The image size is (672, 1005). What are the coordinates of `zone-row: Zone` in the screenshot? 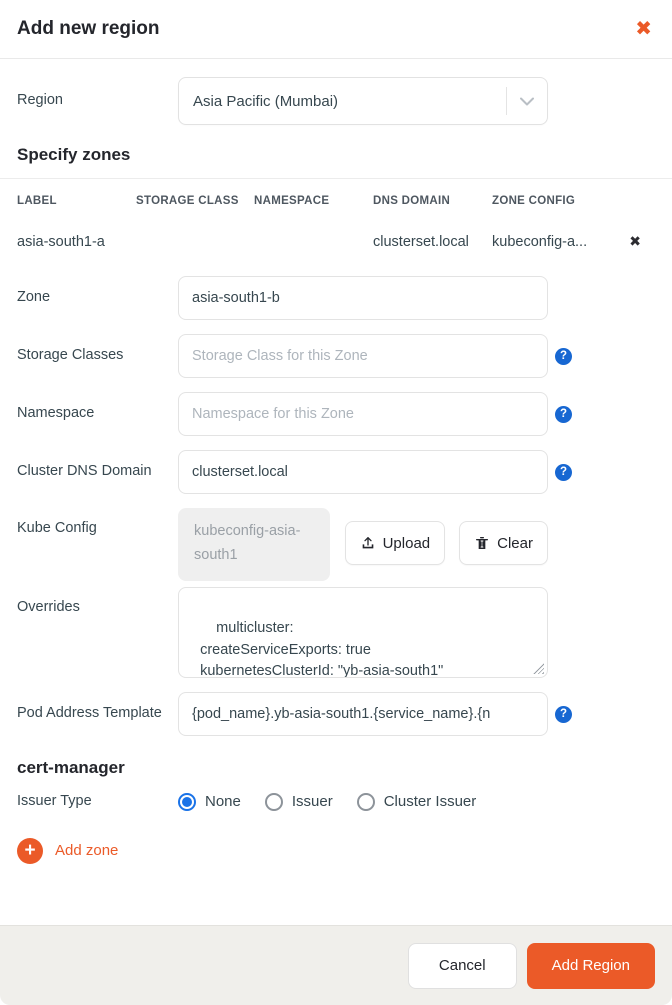 It's located at (336, 298).